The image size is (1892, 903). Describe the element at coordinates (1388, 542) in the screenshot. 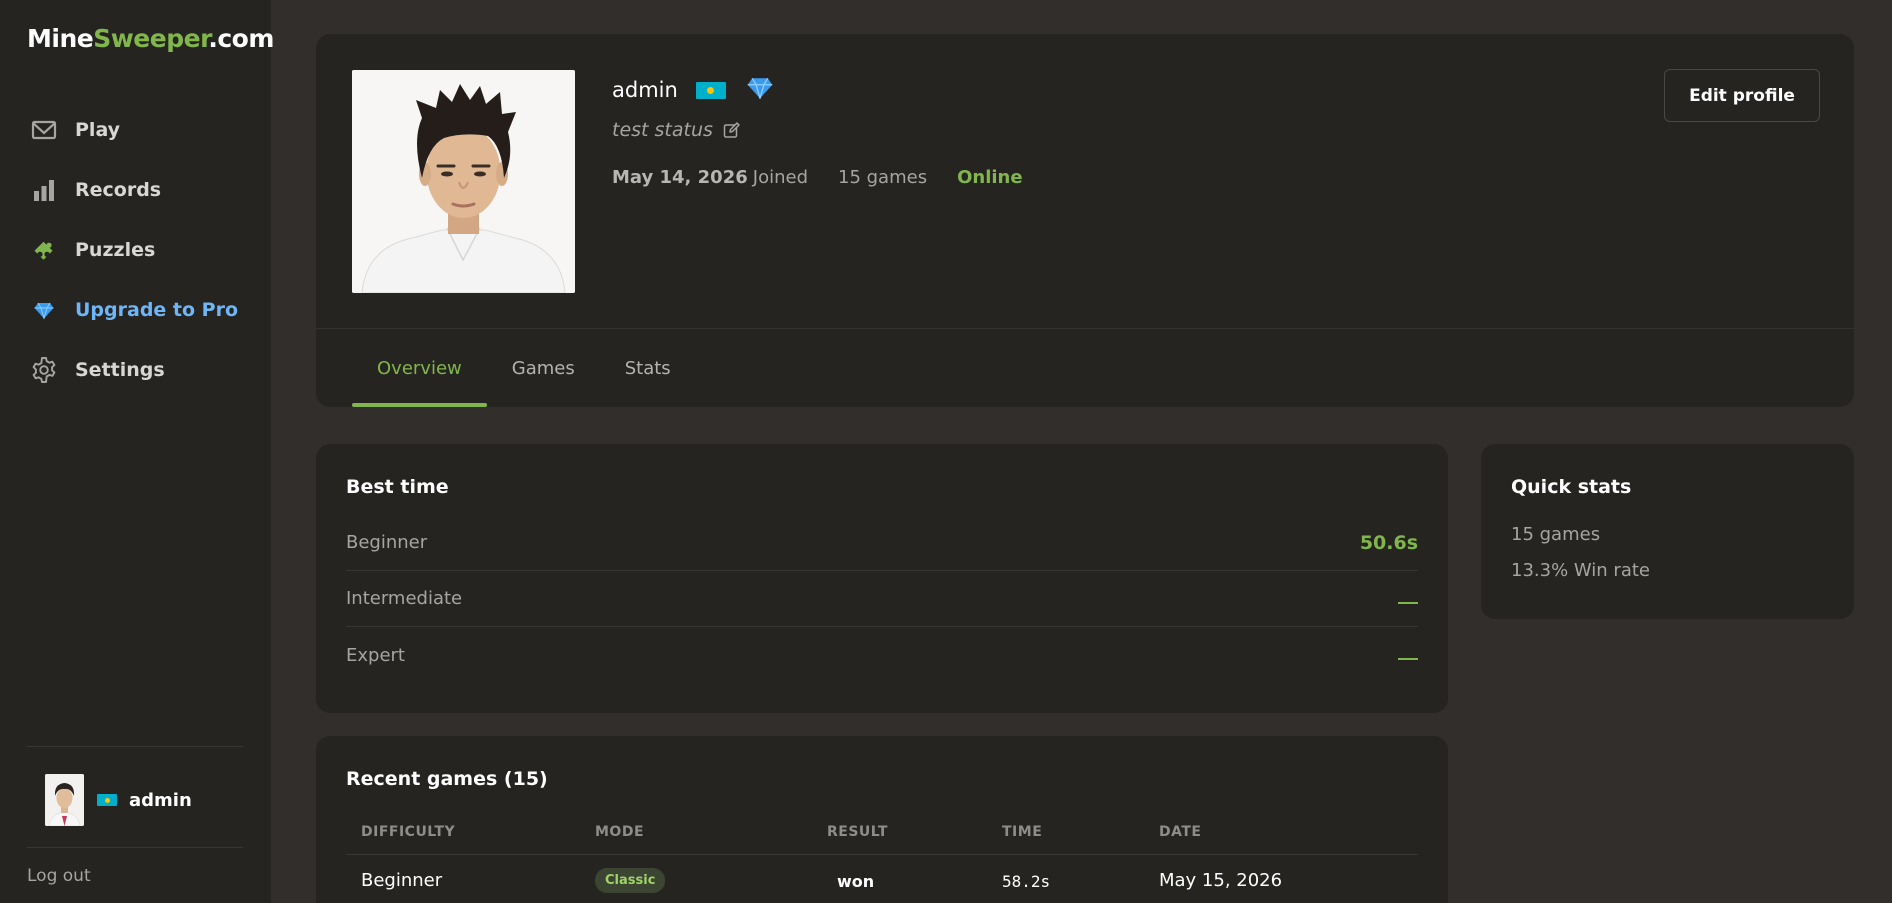

I see `best-time-value: 50.6s` at that location.